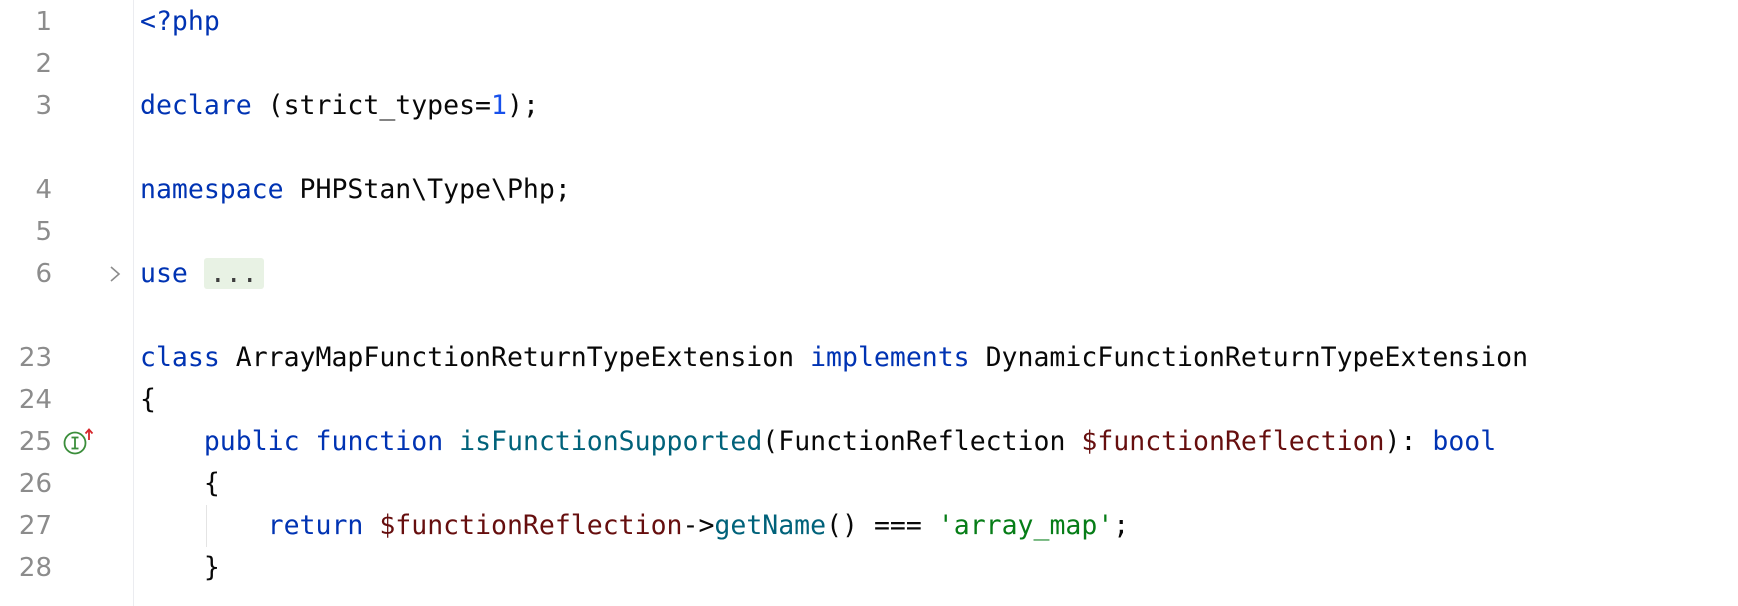 This screenshot has height=606, width=1738. Describe the element at coordinates (770, 525) in the screenshot. I see `code-token: getName` at that location.